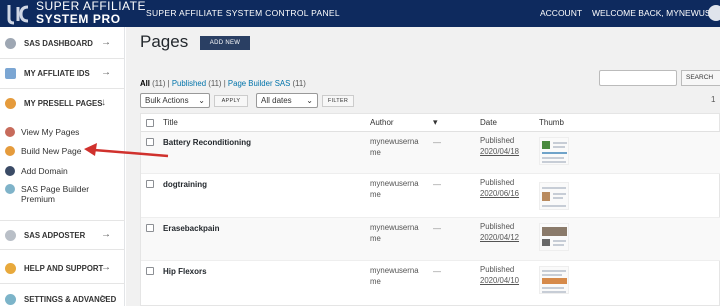  I want to click on row-date: 2020/04/12, so click(500, 237).